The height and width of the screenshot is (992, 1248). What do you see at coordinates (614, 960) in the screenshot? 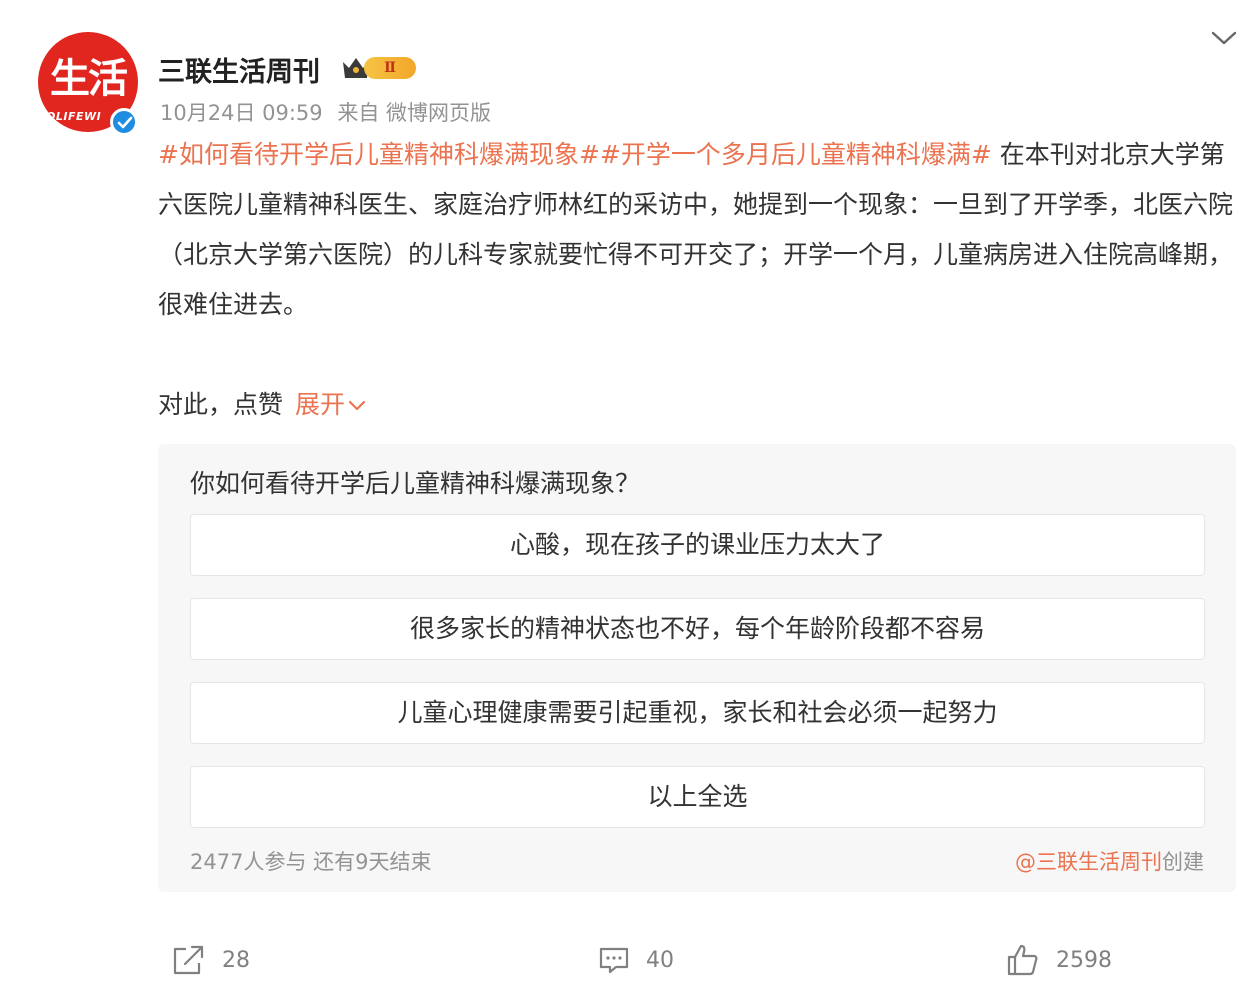
I see `comment-icon` at bounding box center [614, 960].